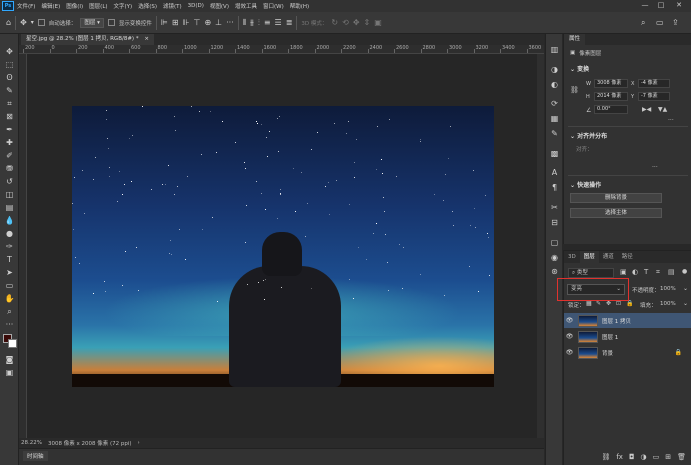  Describe the element at coordinates (681, 457) in the screenshot. I see `delete-layer-icon: 🗑` at that location.